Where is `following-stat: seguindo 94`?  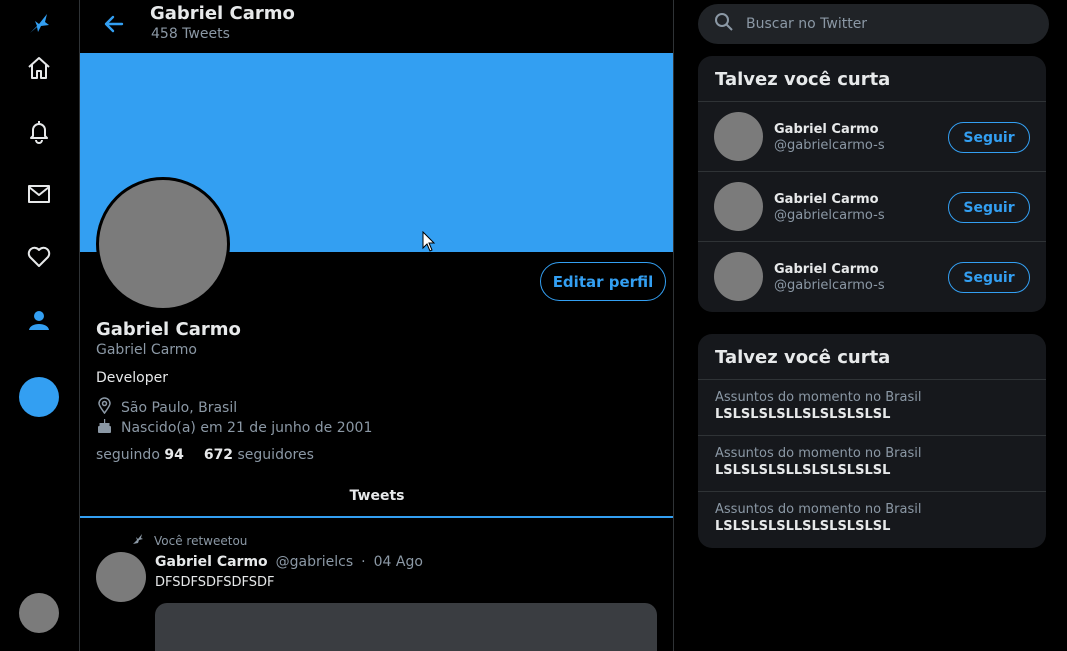 following-stat: seguindo 94 is located at coordinates (140, 455).